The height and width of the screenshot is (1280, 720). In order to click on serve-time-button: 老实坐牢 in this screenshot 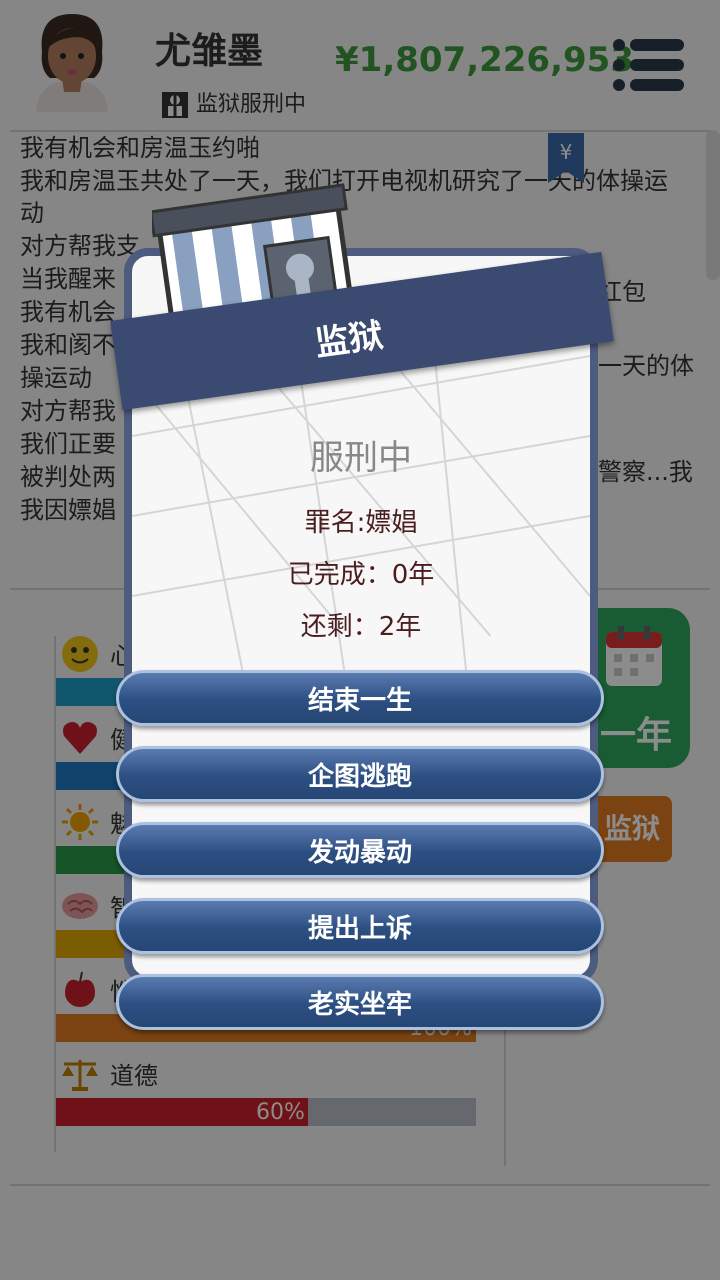, I will do `click(360, 1002)`.